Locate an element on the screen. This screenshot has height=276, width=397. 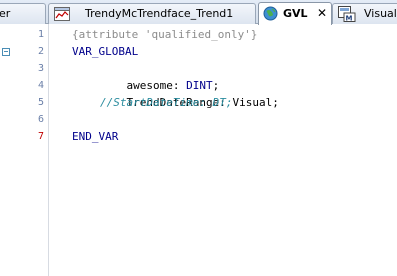
globe-icon is located at coordinates (270, 13).